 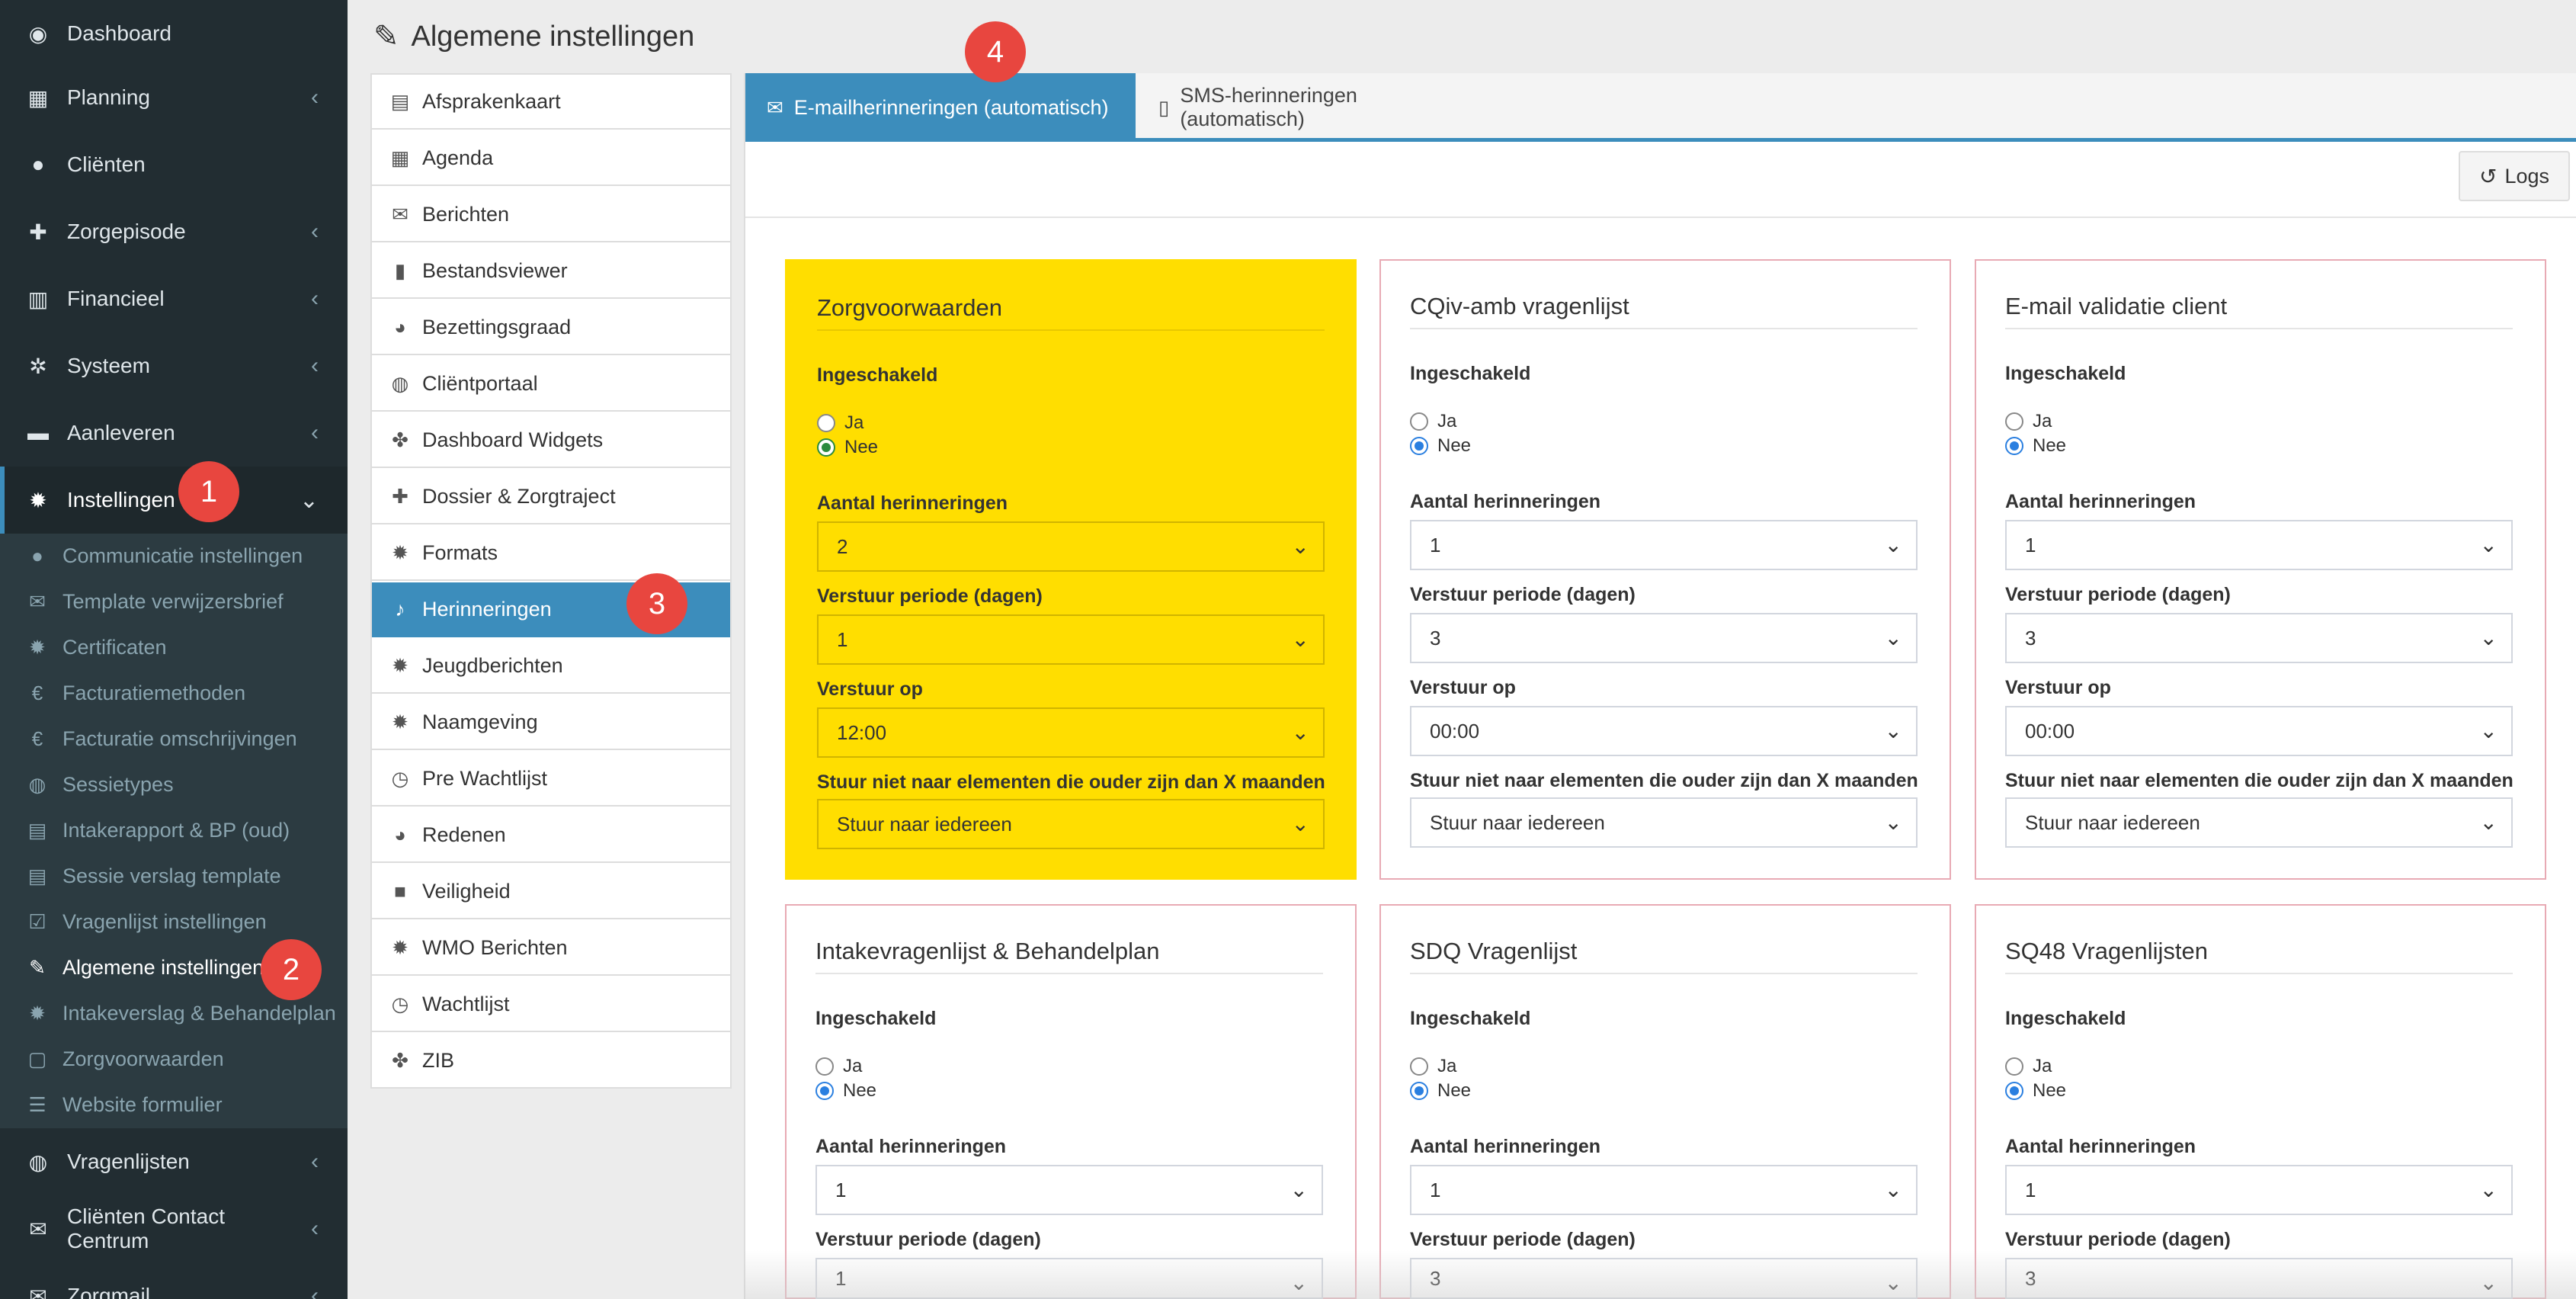 I want to click on settings-item-naamgeving: ✹ Naamgeving, so click(x=551, y=722).